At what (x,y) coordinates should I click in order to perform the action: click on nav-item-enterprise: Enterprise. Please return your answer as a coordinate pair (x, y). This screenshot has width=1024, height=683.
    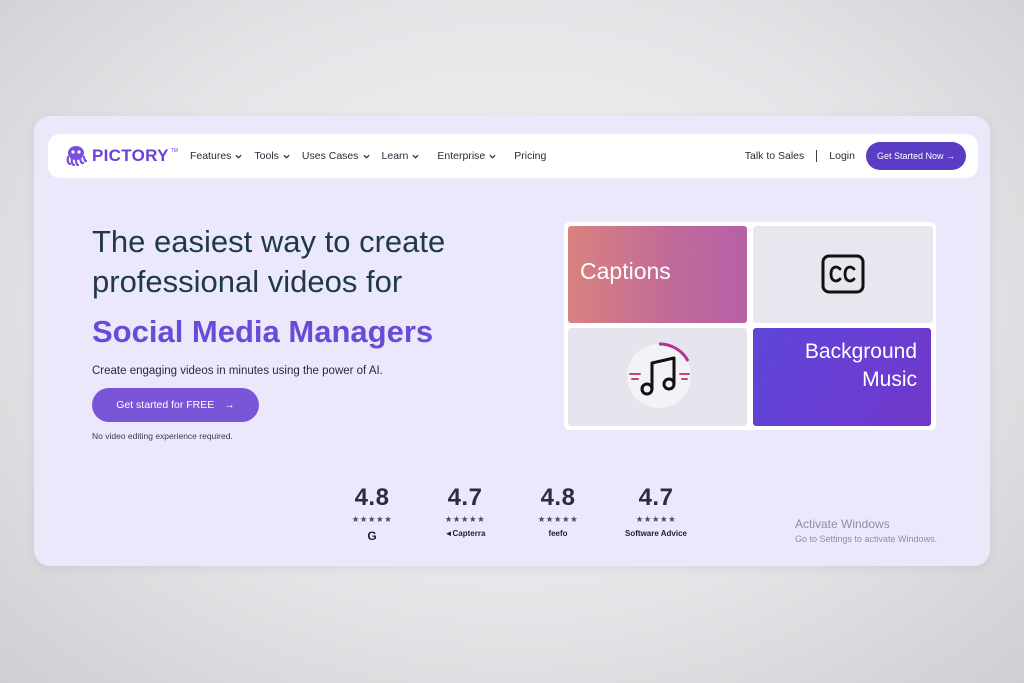
    Looking at the image, I should click on (466, 156).